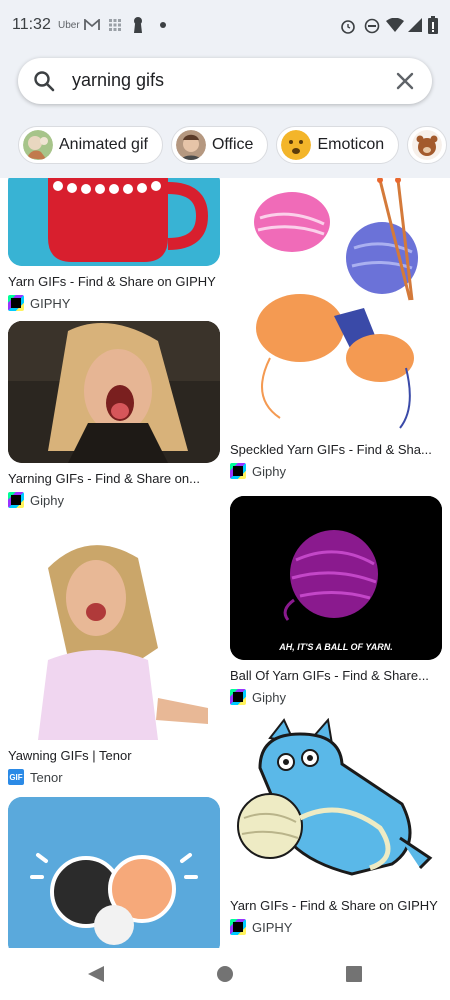 The height and width of the screenshot is (1000, 450). Describe the element at coordinates (115, 755) in the screenshot. I see `result-title: Yawning GIFs | Tenor` at that location.